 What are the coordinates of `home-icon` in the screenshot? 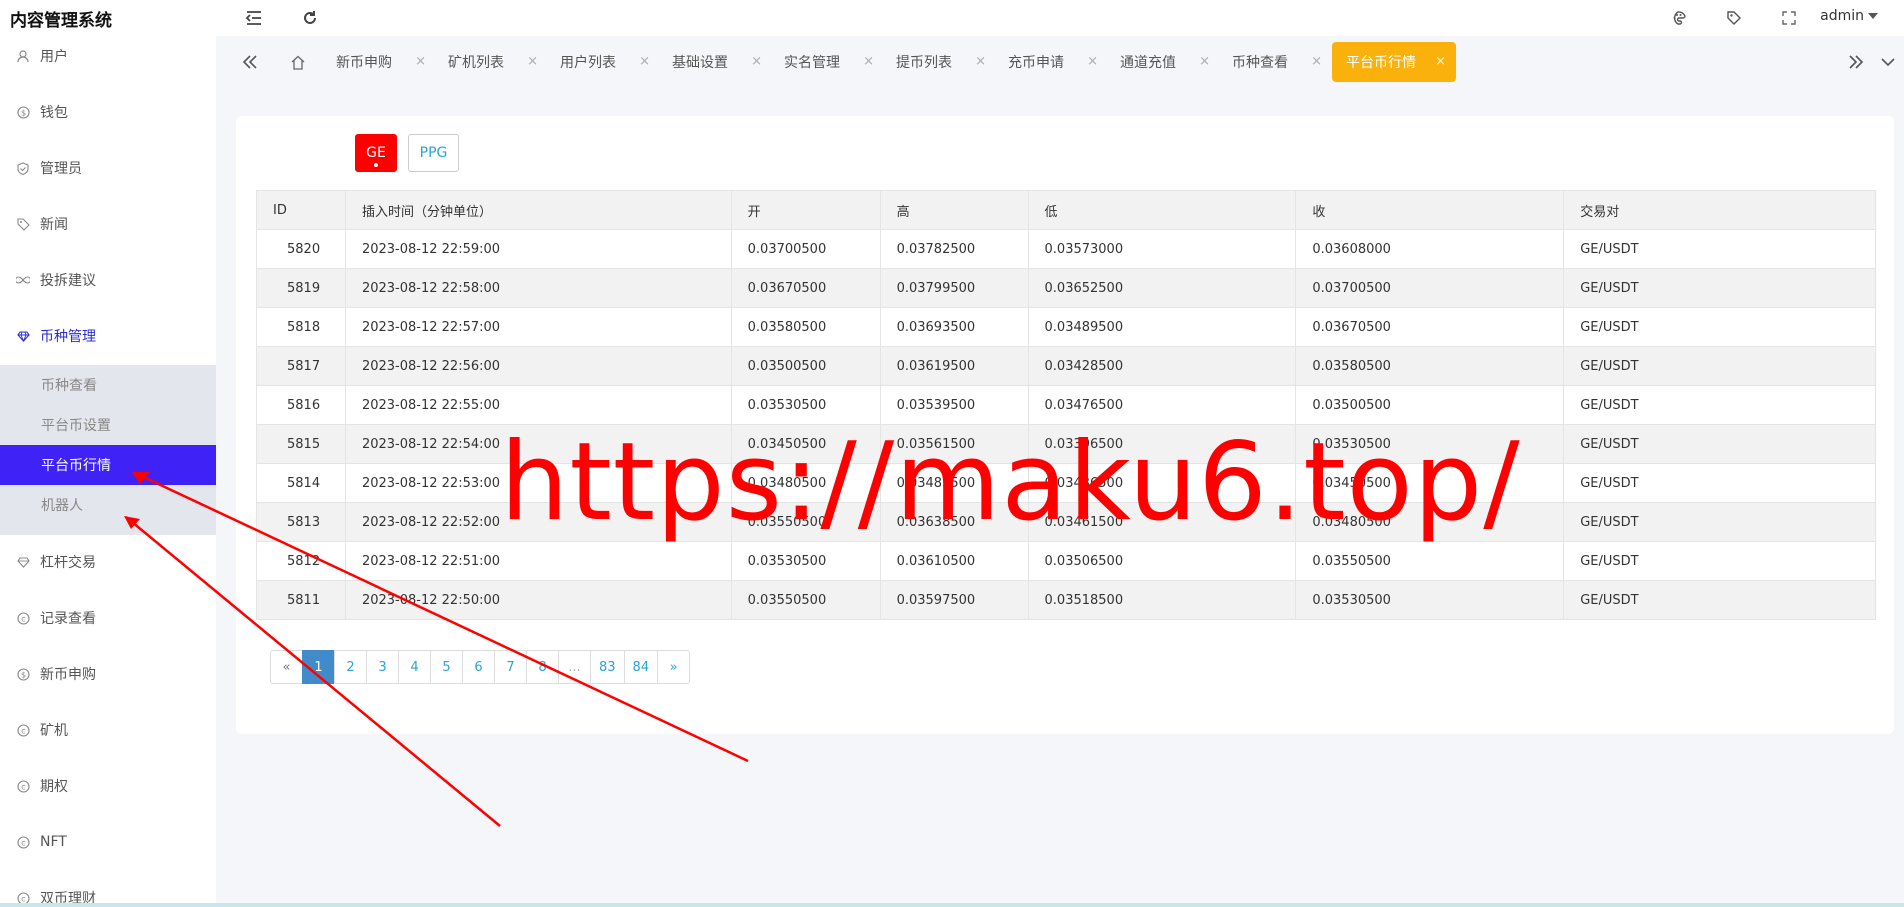 It's located at (298, 62).